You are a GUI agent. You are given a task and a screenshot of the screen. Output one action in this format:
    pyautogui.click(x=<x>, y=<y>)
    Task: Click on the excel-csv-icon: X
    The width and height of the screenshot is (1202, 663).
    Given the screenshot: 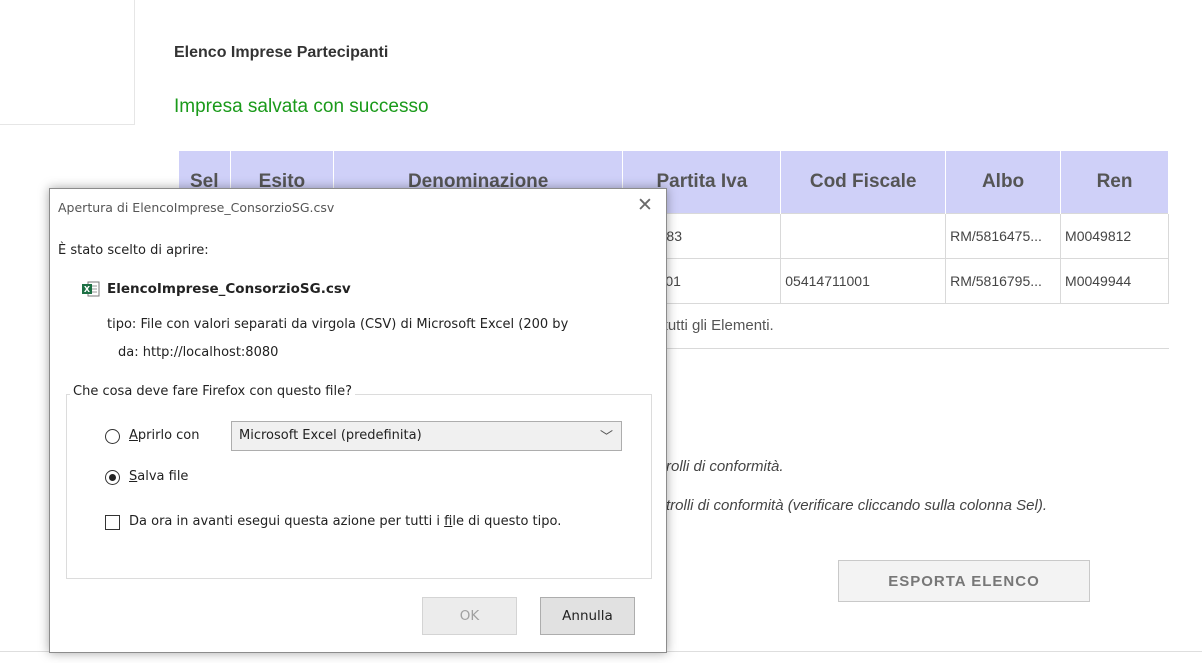 What is the action you would take?
    pyautogui.click(x=91, y=289)
    